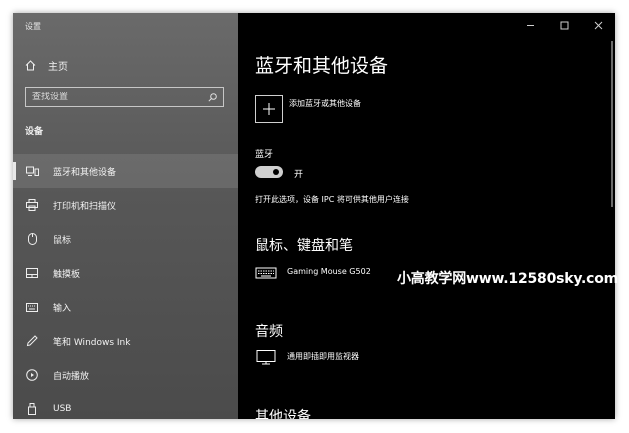  What do you see at coordinates (125, 307) in the screenshot?
I see `sidebar-item-typing: 输入` at bounding box center [125, 307].